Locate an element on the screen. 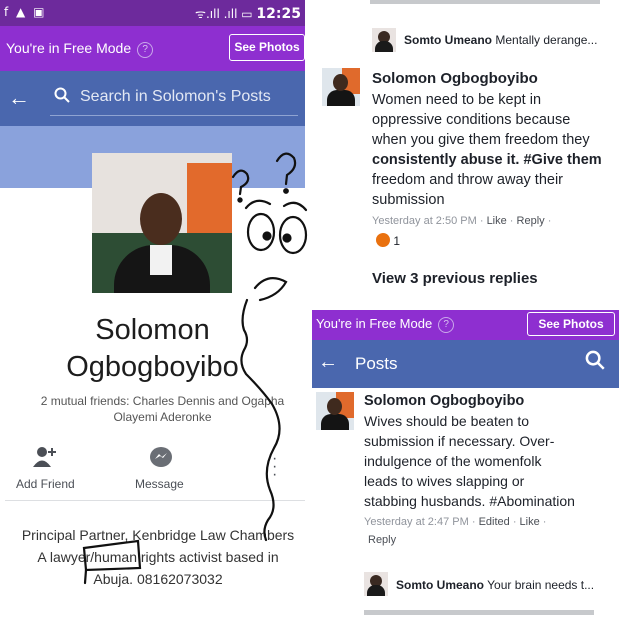 The height and width of the screenshot is (619, 619). post-line: submission if necessary. Over- is located at coordinates (459, 441).